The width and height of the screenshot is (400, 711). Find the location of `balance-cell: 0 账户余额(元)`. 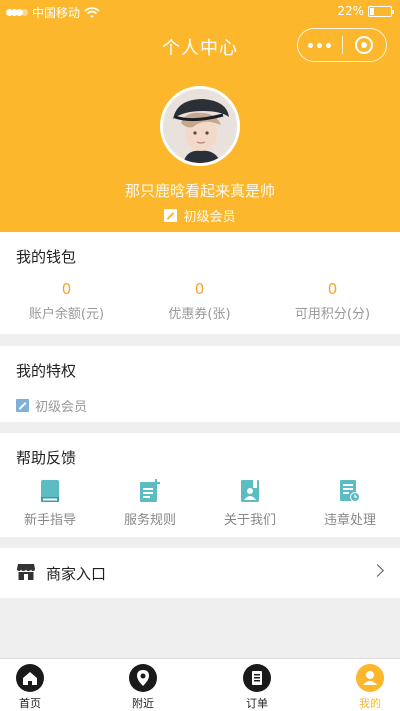

balance-cell: 0 账户余额(元) is located at coordinates (66, 301).